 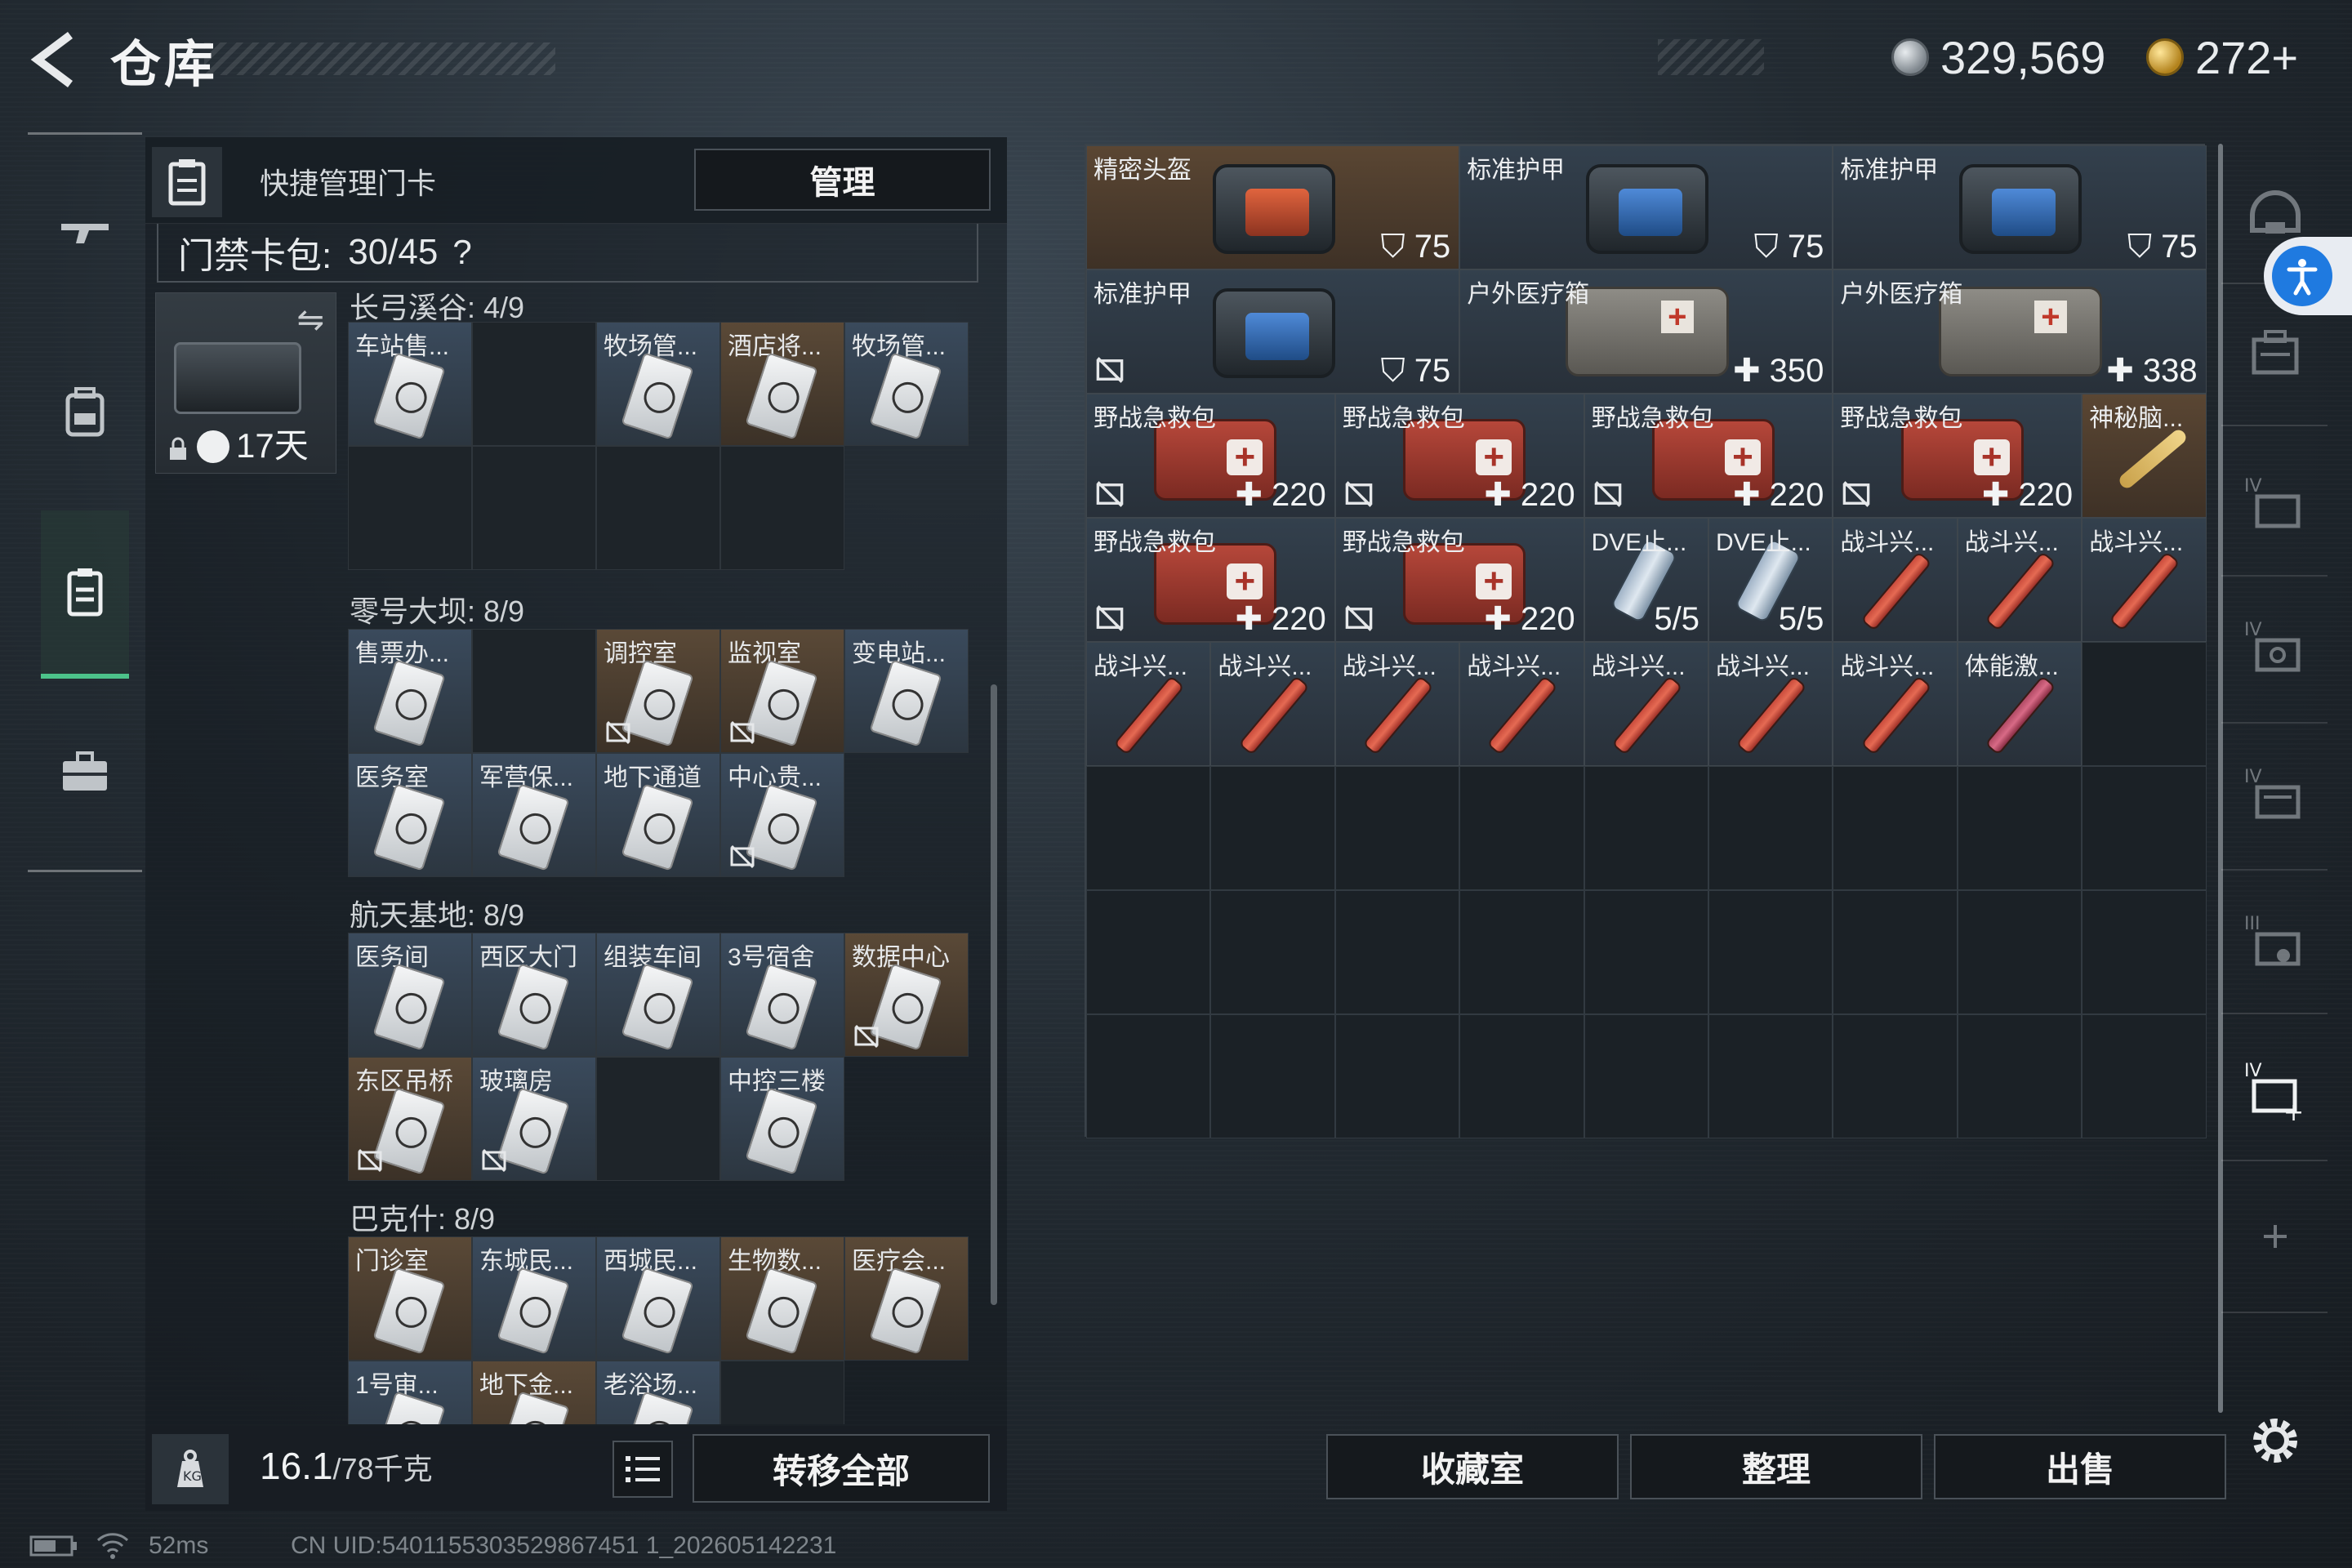 What do you see at coordinates (85, 233) in the screenshot?
I see `nav-weapons` at bounding box center [85, 233].